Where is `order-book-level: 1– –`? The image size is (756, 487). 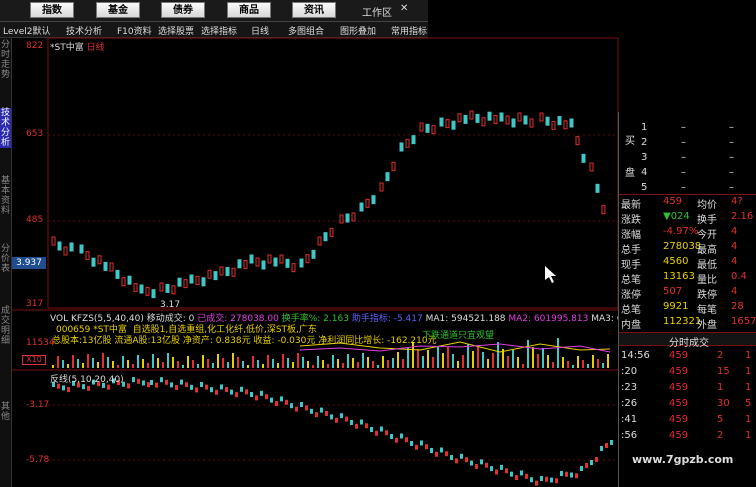
order-book-level: 1– – is located at coordinates (687, 127).